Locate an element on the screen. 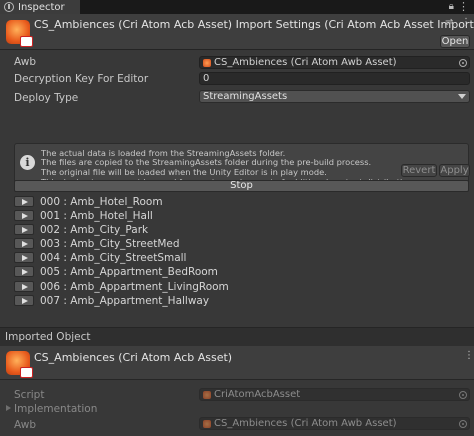 This screenshot has height=436, width=474. cue-label: 007 : Amb_Appartment_Hallway is located at coordinates (125, 301).